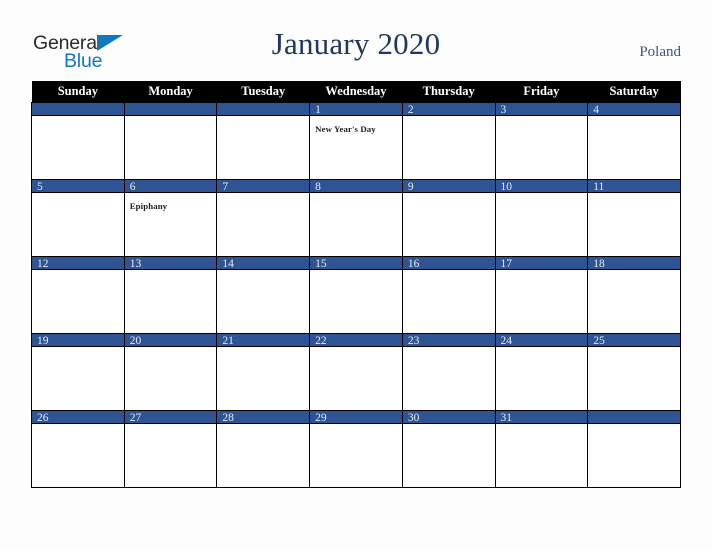 Image resolution: width=712 pixels, height=550 pixels. I want to click on day-number: 26, so click(78, 417).